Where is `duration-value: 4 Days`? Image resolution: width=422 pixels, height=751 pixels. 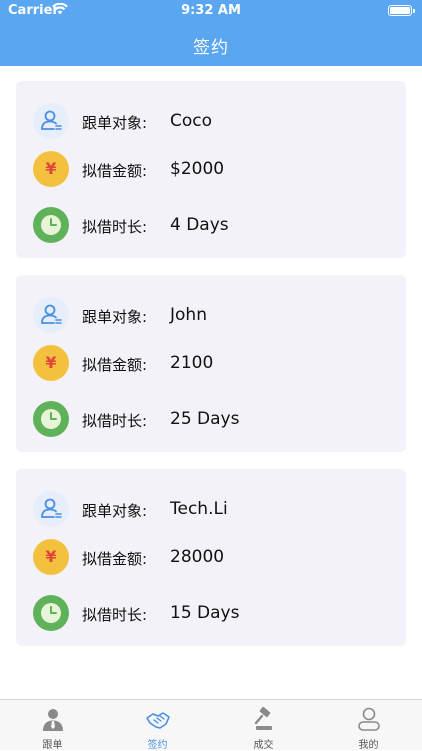
duration-value: 4 Days is located at coordinates (199, 225).